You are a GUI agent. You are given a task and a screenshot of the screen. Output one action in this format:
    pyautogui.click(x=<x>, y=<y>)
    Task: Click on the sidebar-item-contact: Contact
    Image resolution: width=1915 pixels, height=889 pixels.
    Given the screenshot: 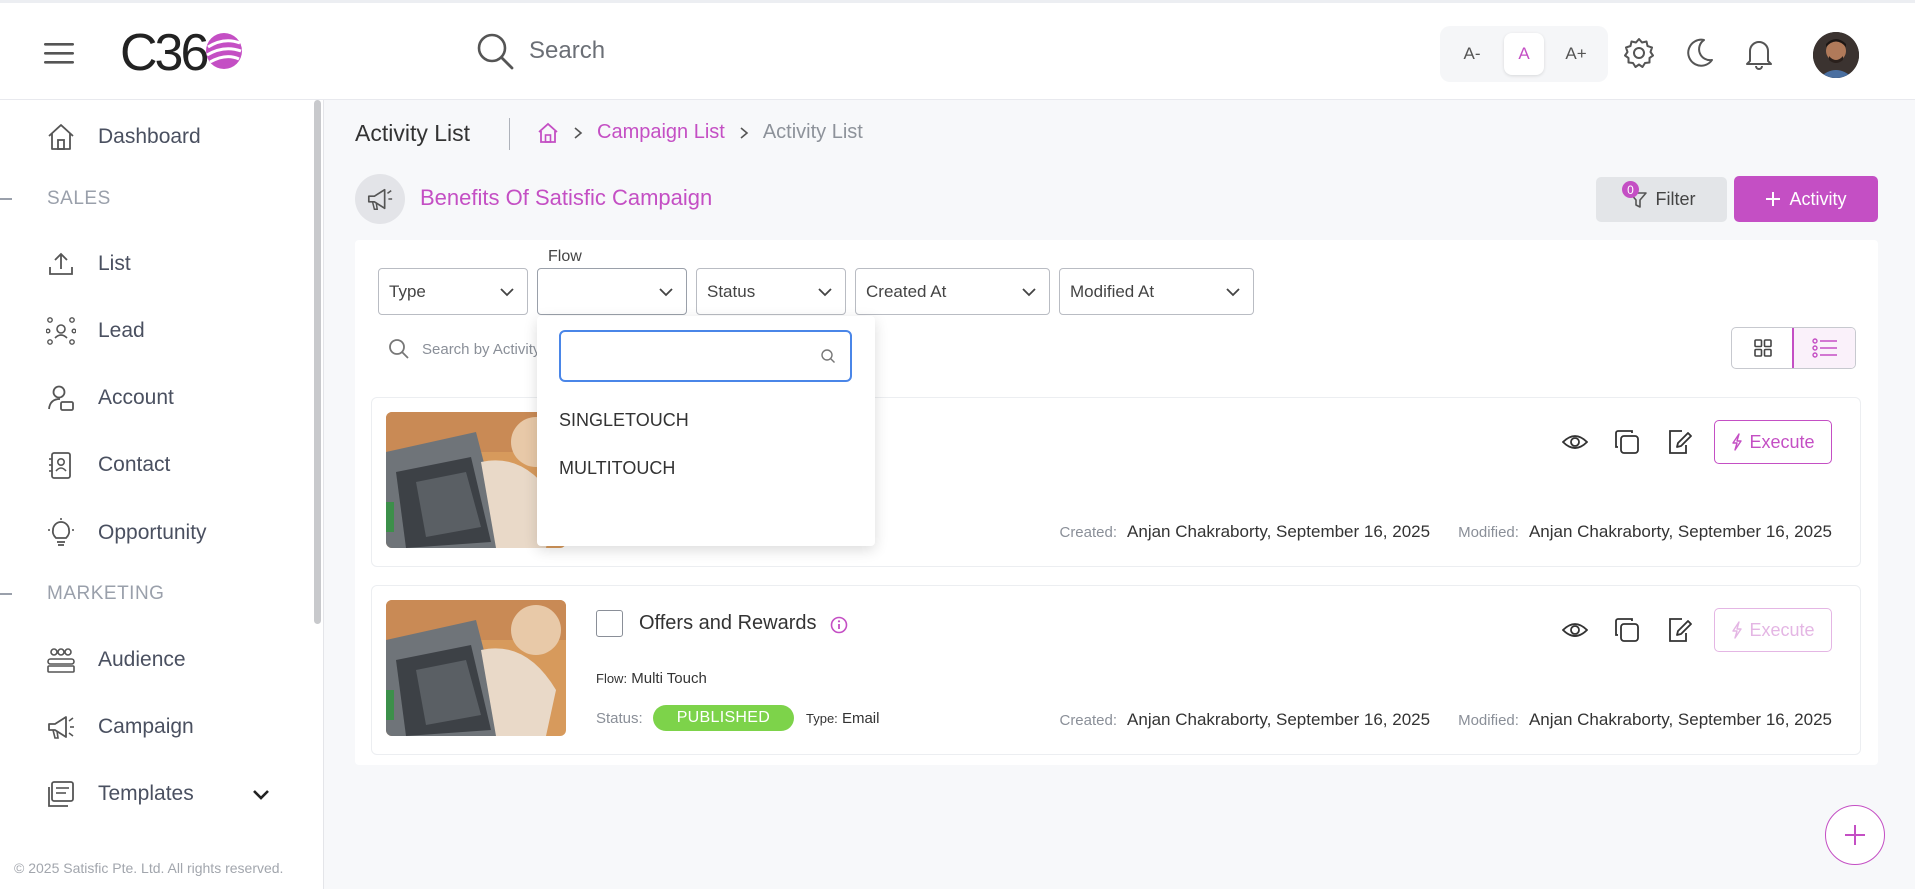 What is the action you would take?
    pyautogui.click(x=108, y=465)
    